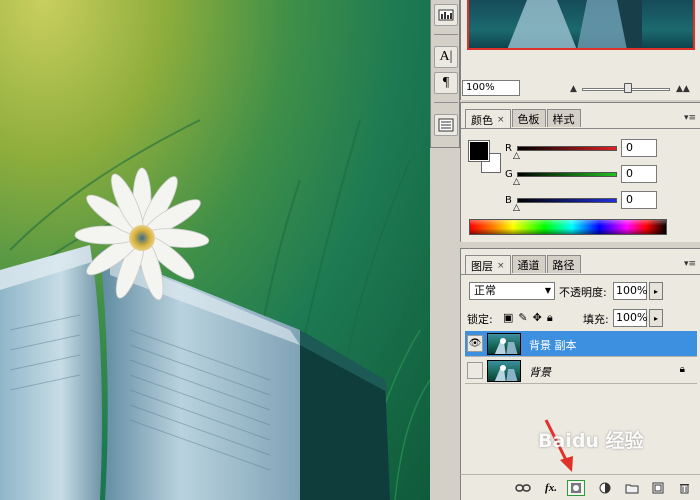 Image resolution: width=700 pixels, height=500 pixels. I want to click on tab-label: 路径, so click(563, 265).